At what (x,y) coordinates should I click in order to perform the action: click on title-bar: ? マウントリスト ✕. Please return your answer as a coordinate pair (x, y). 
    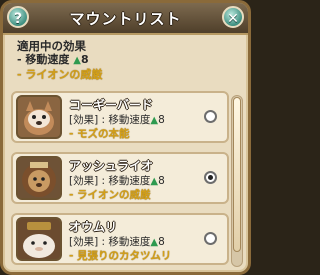
    Looking at the image, I should click on (125, 19).